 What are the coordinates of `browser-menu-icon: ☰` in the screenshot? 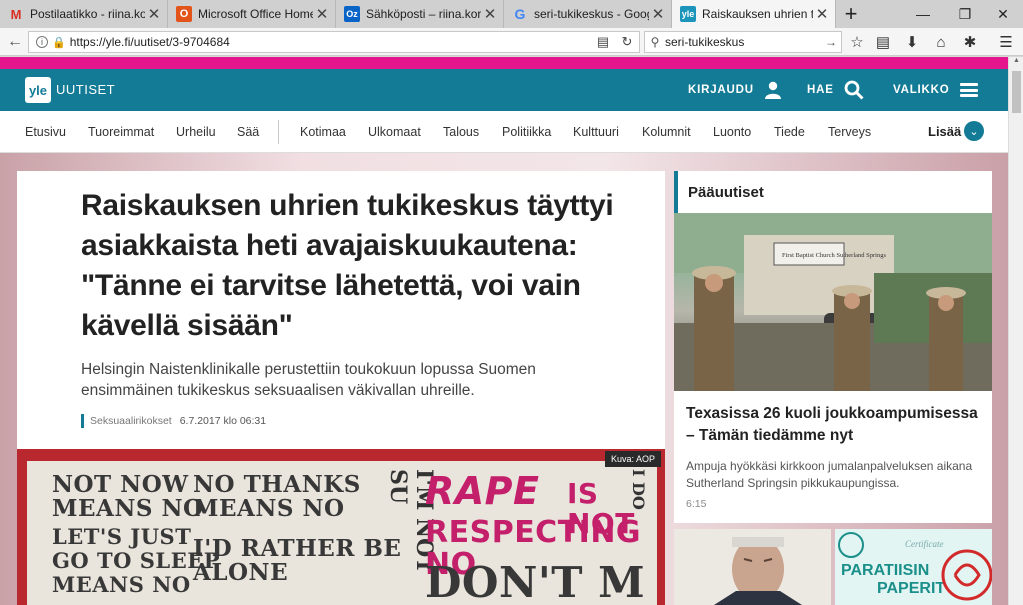 It's located at (1006, 42).